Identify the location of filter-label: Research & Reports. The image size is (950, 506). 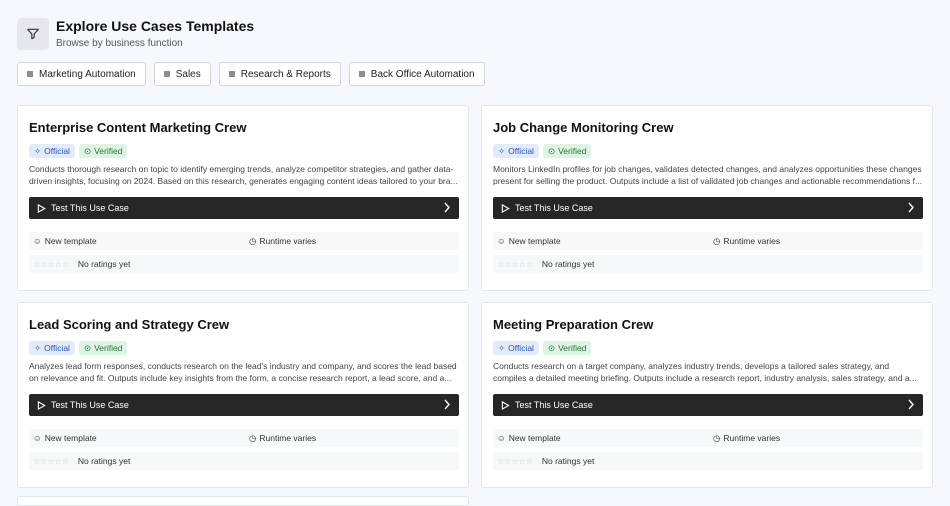
(285, 74).